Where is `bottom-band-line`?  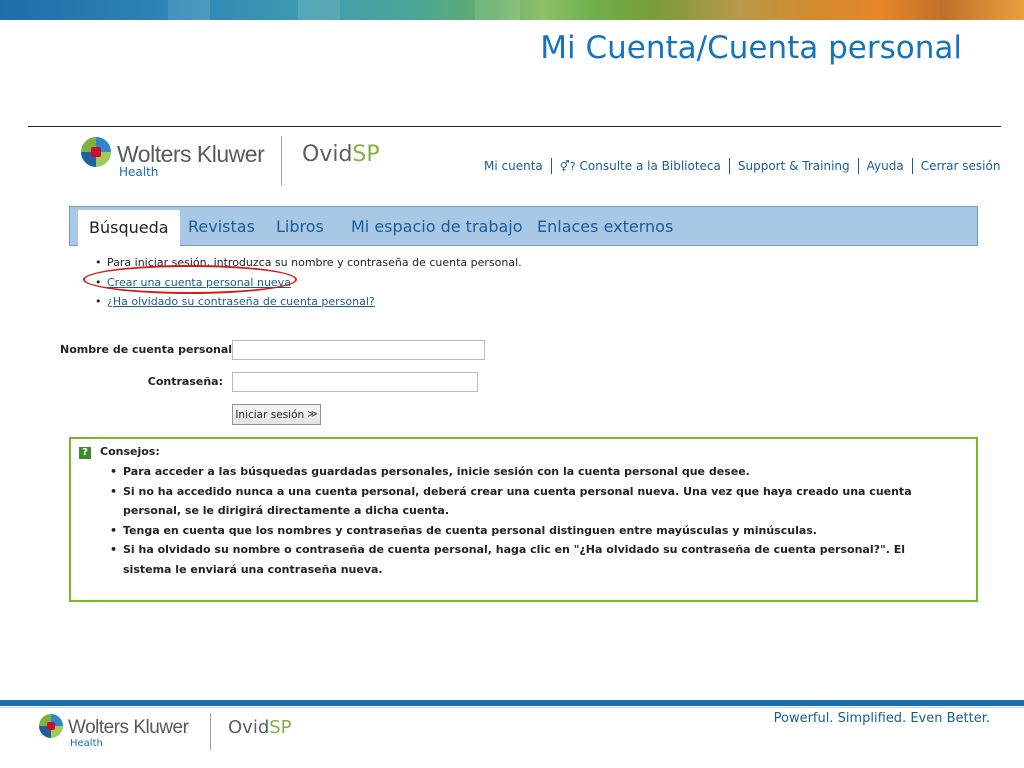 bottom-band-line is located at coordinates (512, 707).